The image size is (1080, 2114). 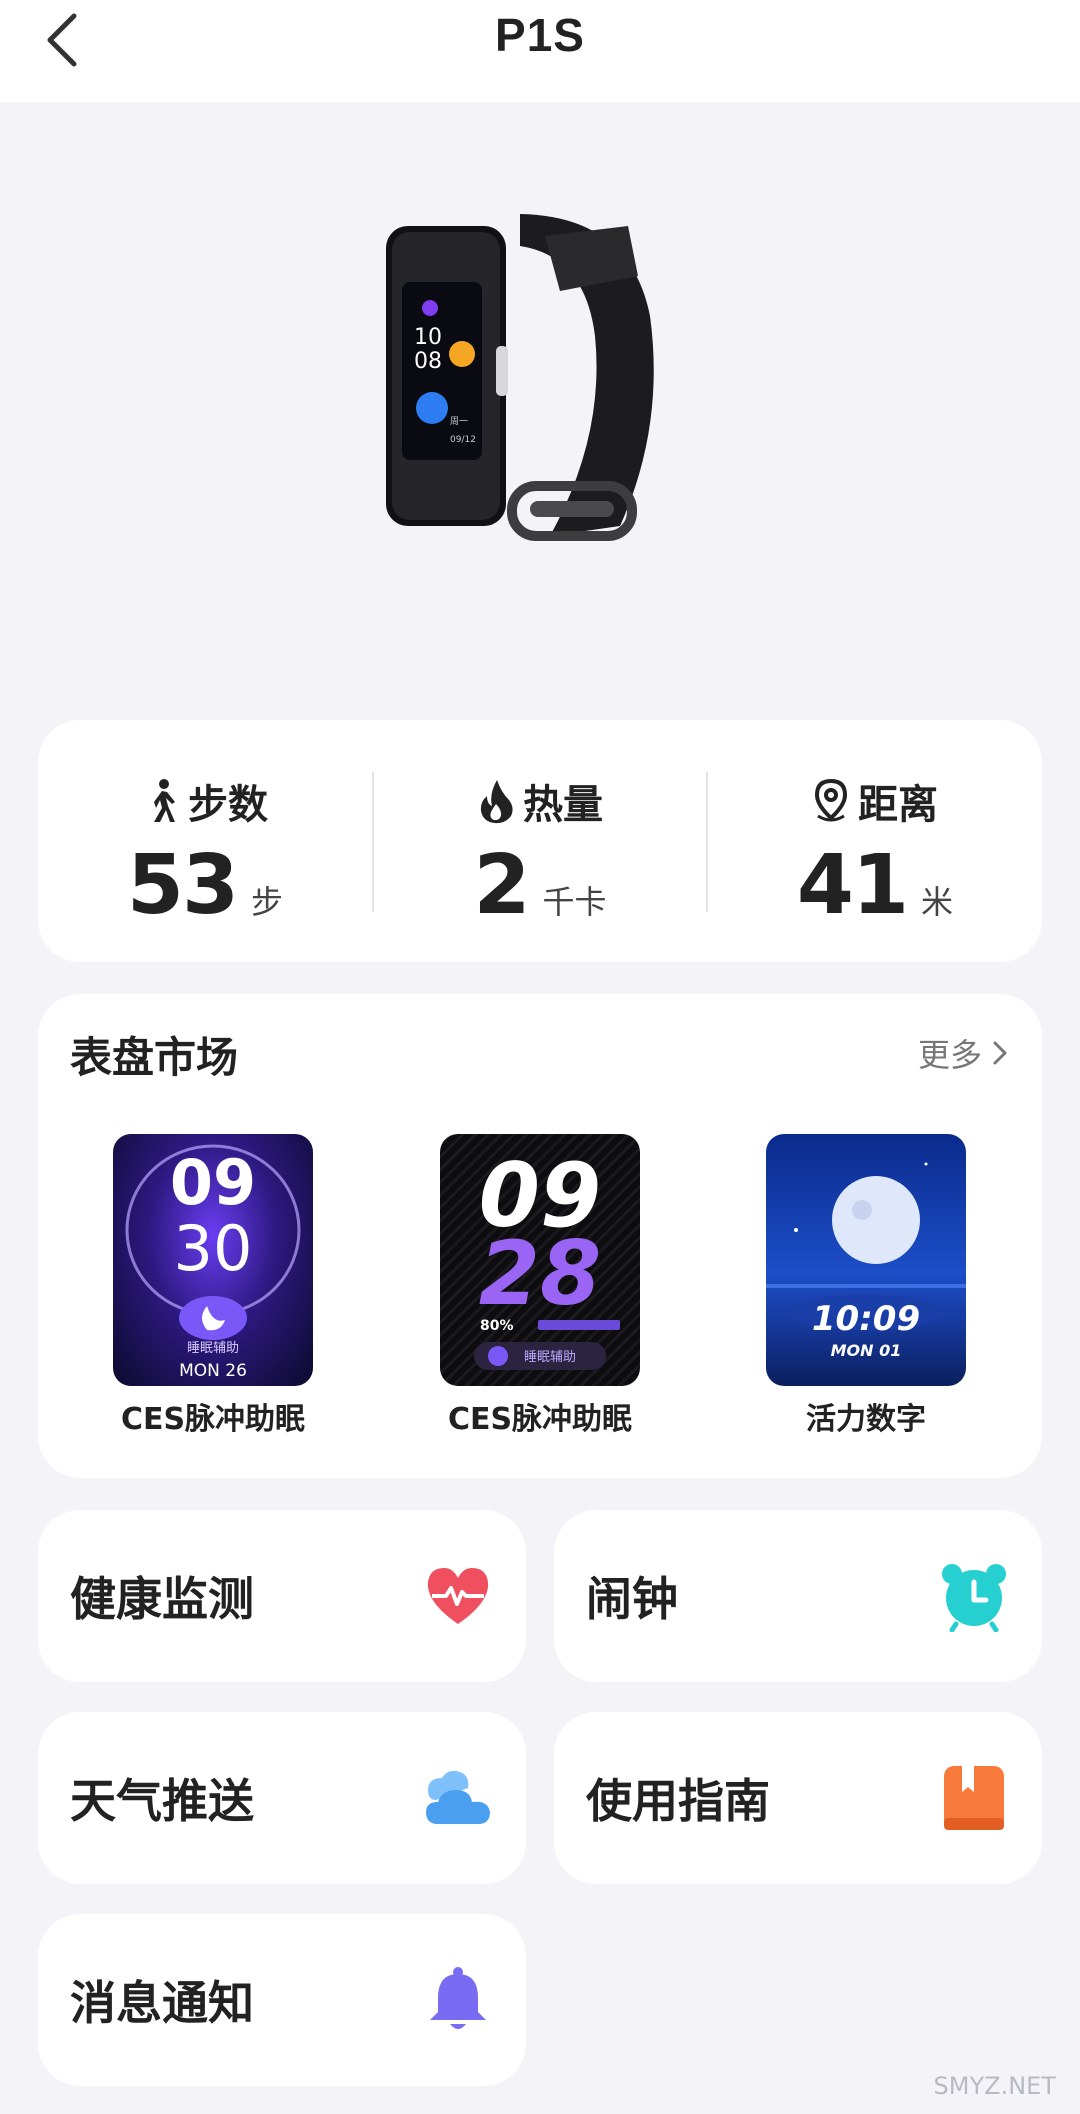 I want to click on watch-face-thumbnail: 09 30 睡眠辅助 MON 26, so click(x=213, y=1260).